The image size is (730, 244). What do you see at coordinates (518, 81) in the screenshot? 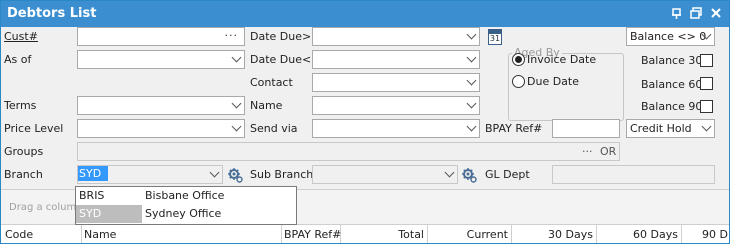
I see `due-date-radio` at bounding box center [518, 81].